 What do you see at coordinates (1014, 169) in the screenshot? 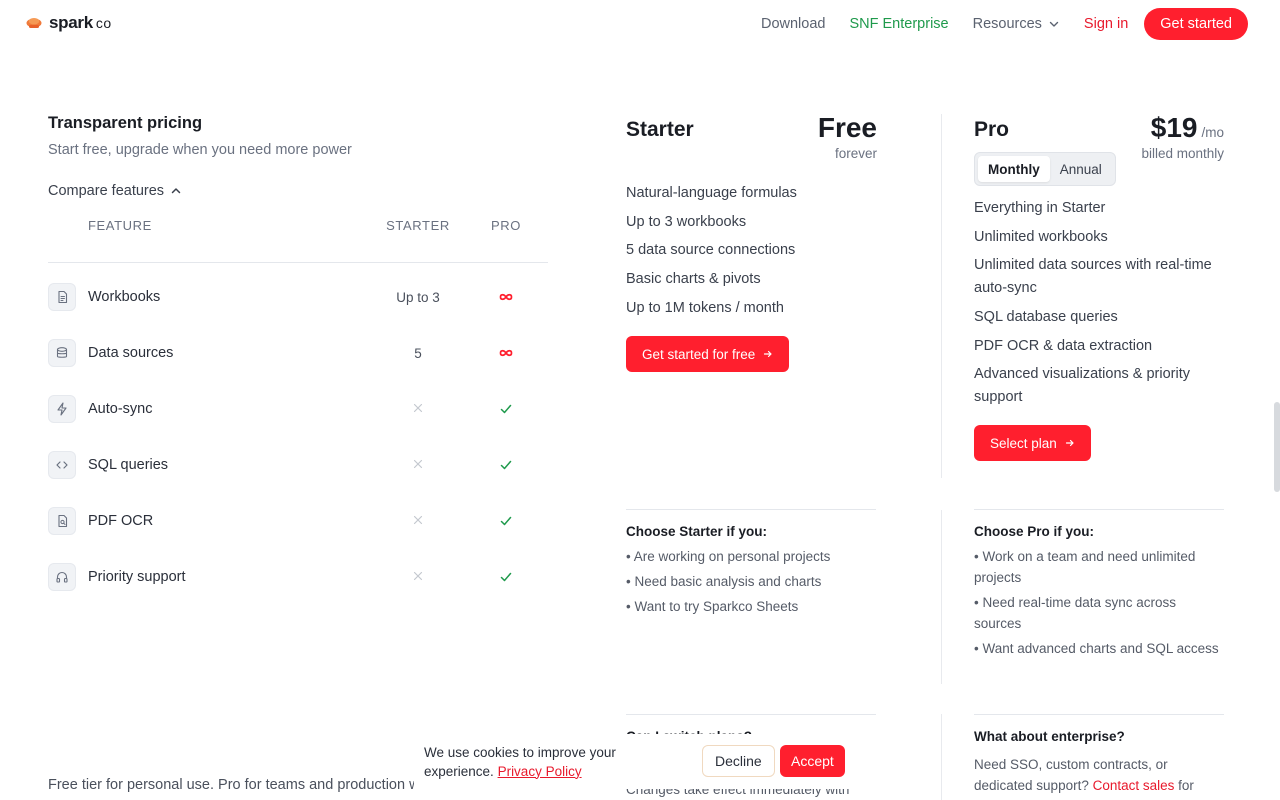
I see `billing-monthly-option: Monthly` at bounding box center [1014, 169].